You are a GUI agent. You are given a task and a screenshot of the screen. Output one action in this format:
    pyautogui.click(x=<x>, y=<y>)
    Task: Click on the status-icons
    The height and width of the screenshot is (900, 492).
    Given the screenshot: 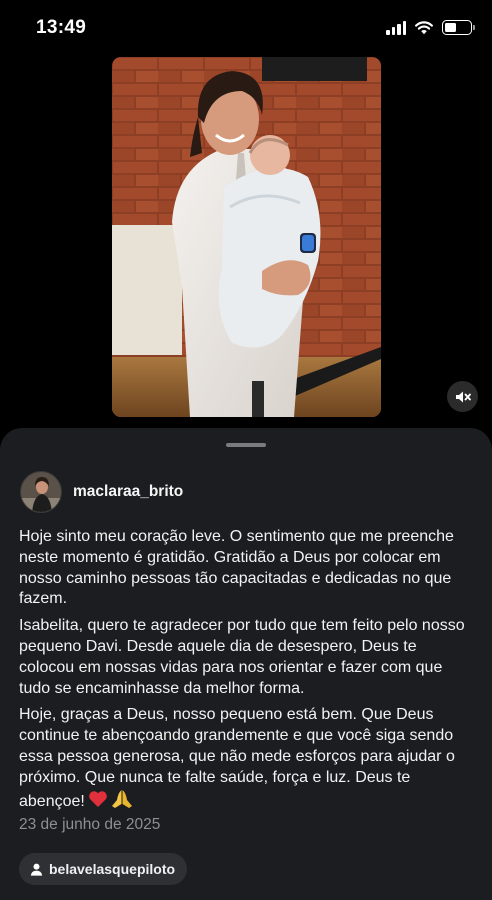 What is the action you would take?
    pyautogui.click(x=430, y=27)
    